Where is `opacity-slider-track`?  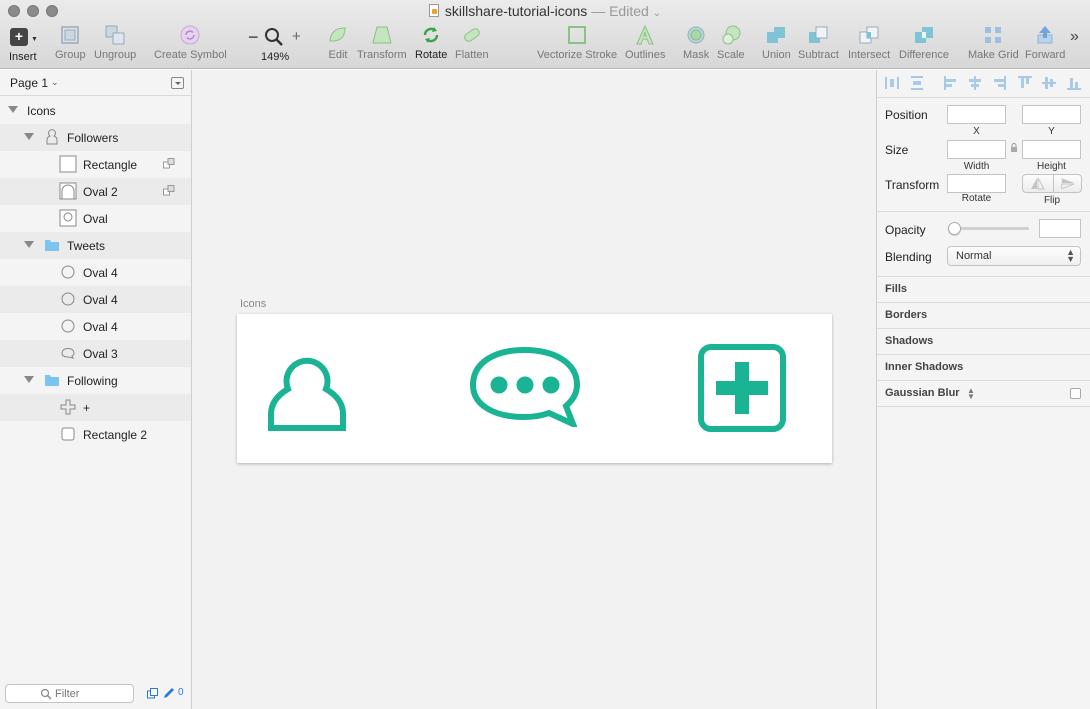
opacity-slider-track is located at coordinates (990, 228).